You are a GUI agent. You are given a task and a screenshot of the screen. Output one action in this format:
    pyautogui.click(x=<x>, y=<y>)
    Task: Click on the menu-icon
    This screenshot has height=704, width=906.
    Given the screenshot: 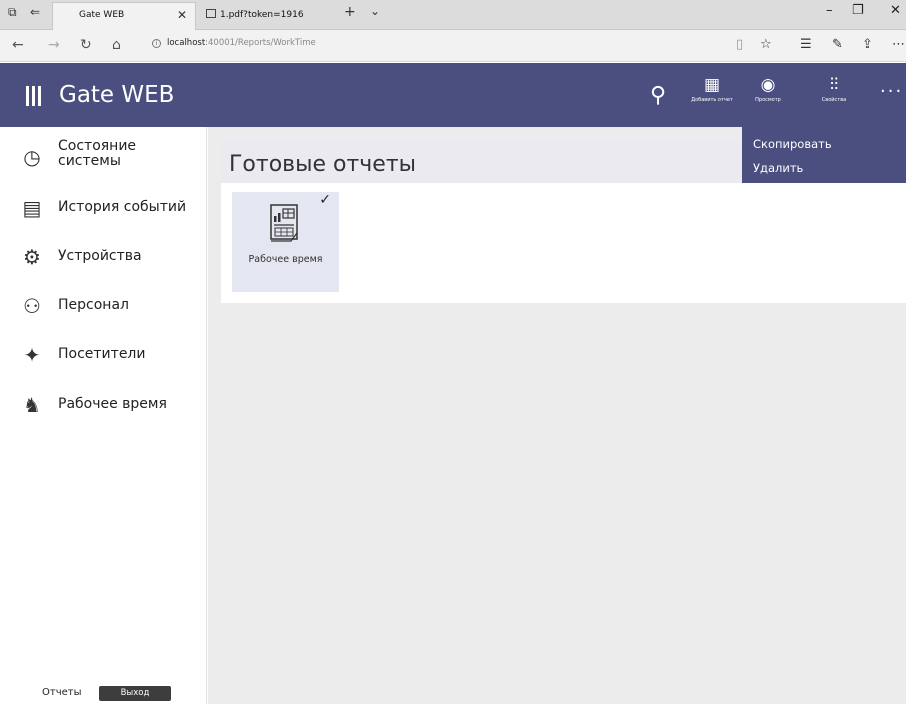 What is the action you would take?
    pyautogui.click(x=34, y=96)
    